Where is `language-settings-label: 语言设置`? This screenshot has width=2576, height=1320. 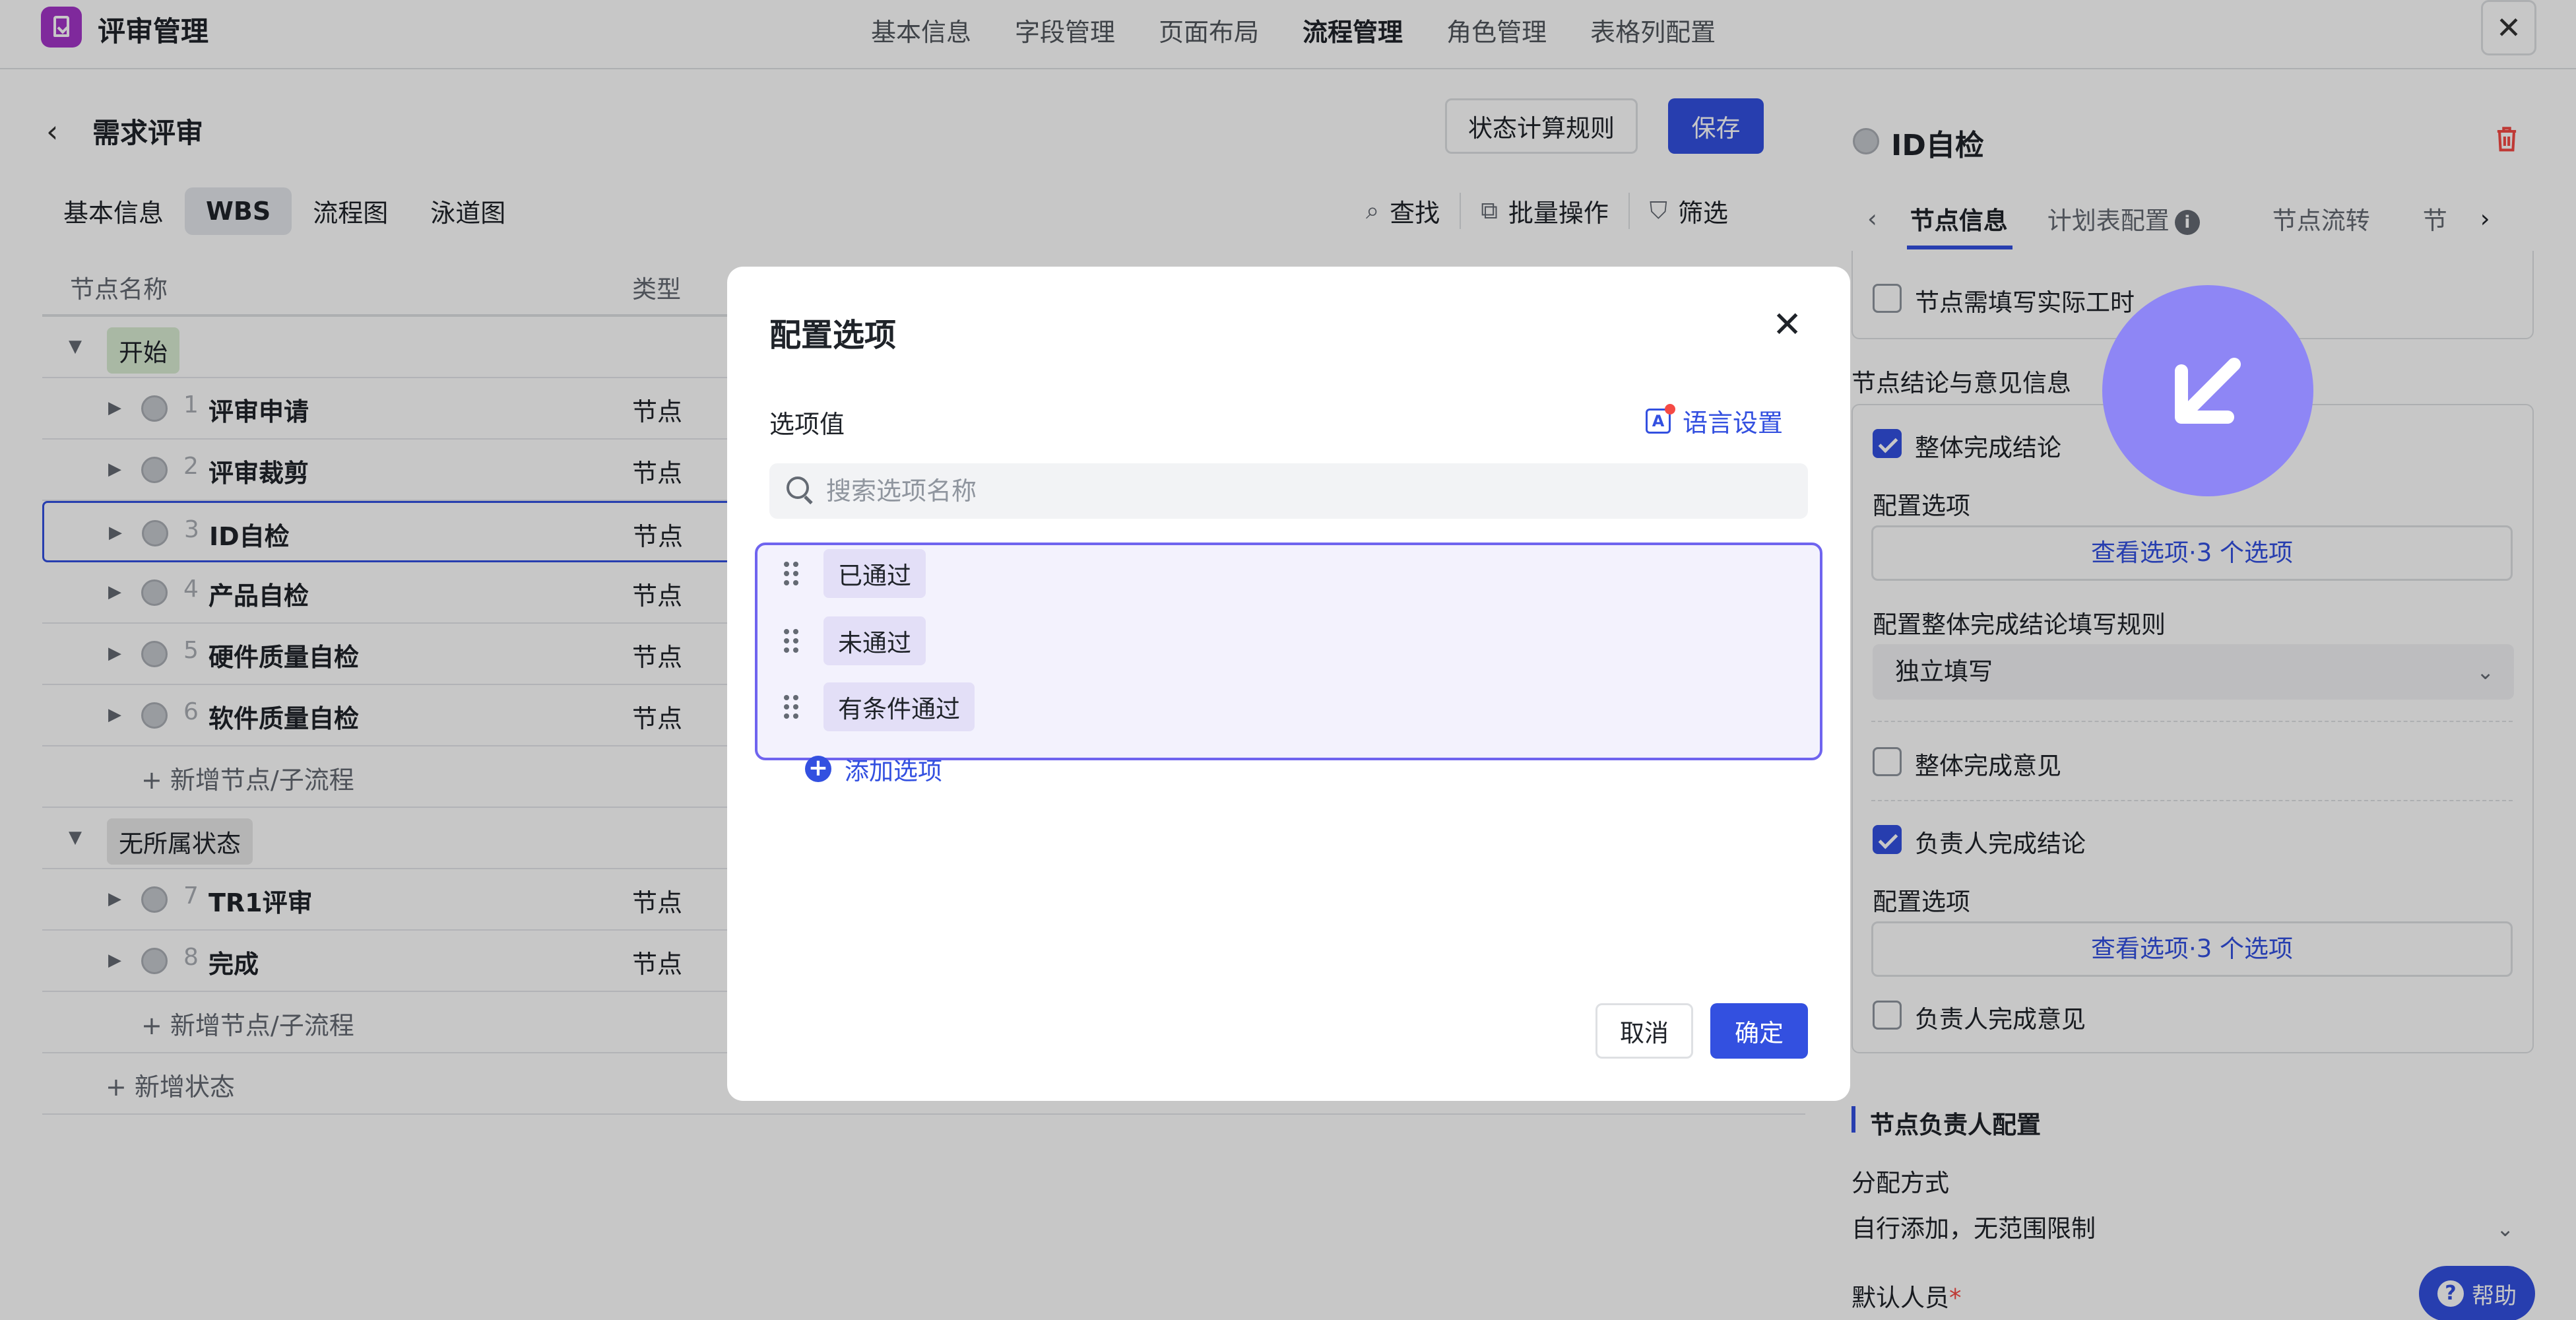 language-settings-label: 语言设置 is located at coordinates (1733, 423).